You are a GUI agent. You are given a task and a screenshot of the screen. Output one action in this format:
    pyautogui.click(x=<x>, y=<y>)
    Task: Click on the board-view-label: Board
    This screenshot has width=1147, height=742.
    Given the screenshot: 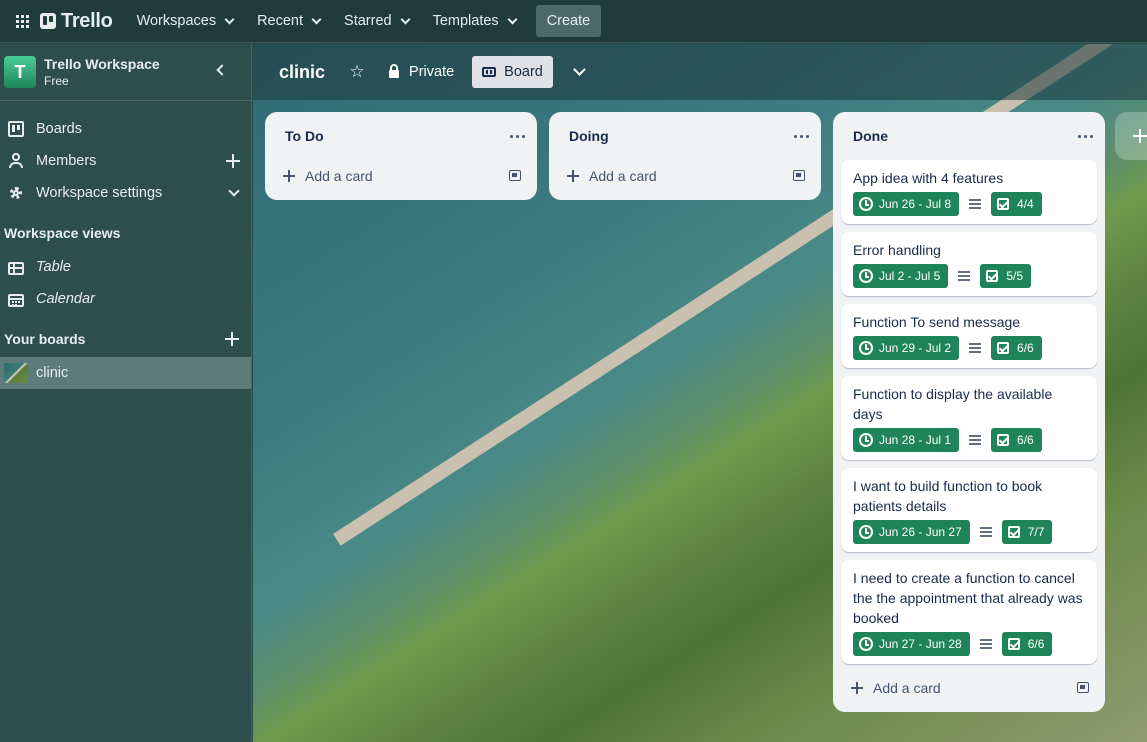 What is the action you would take?
    pyautogui.click(x=523, y=72)
    